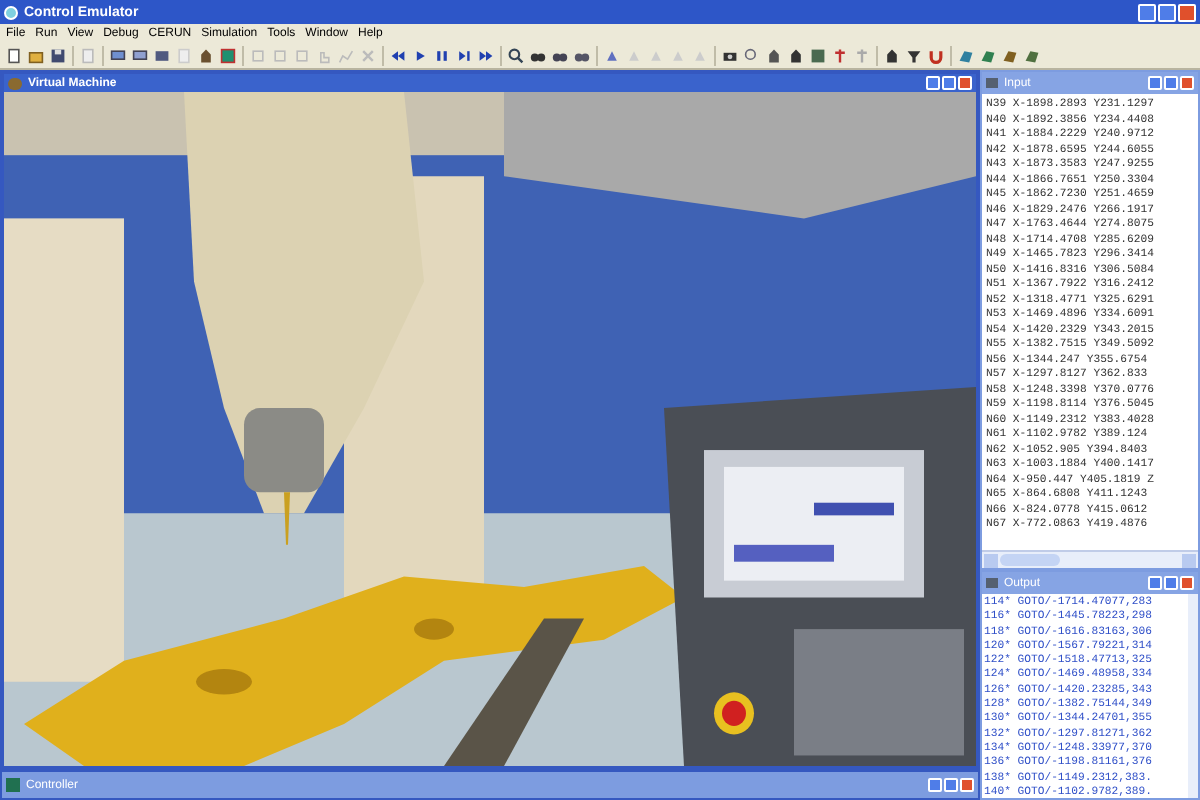 Image resolution: width=1200 pixels, height=800 pixels. I want to click on zoom-icon, so click(516, 55).